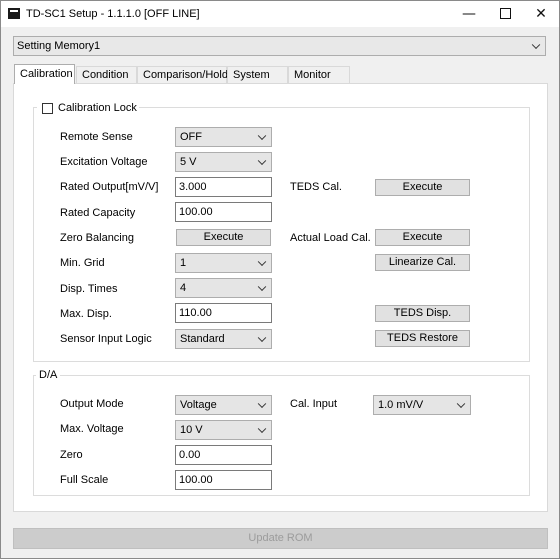  Describe the element at coordinates (82, 263) in the screenshot. I see `min-grid-label: Min. Grid` at that location.